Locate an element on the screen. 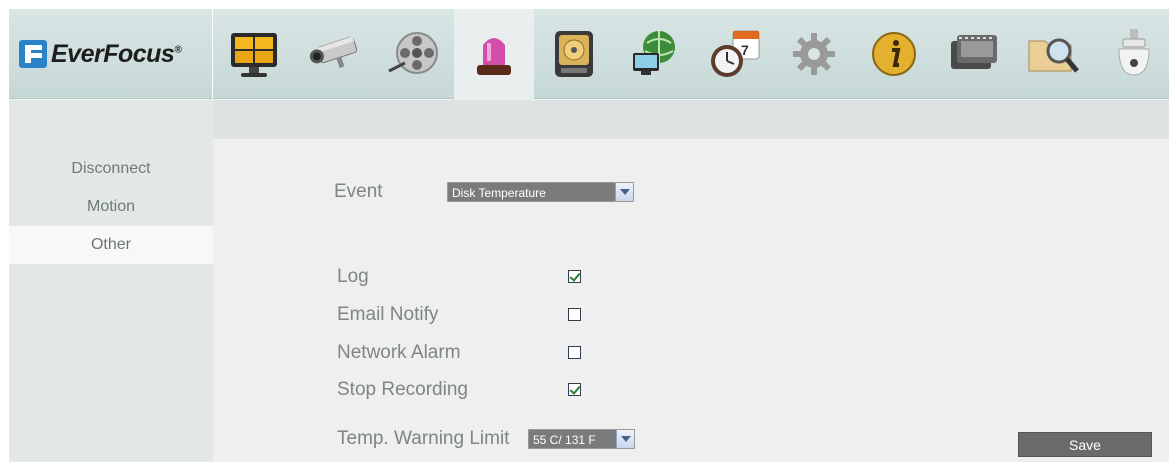 The width and height of the screenshot is (1169, 462). network-alarm-checkbox is located at coordinates (574, 352).